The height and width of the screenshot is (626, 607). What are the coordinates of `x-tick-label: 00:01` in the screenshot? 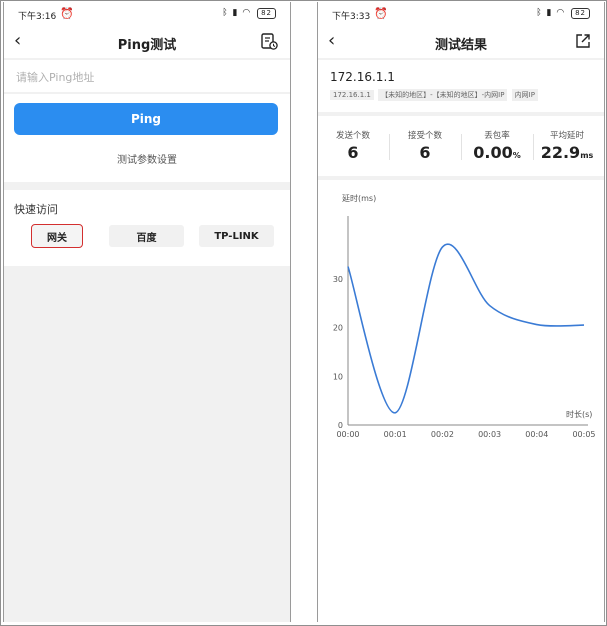 It's located at (395, 434).